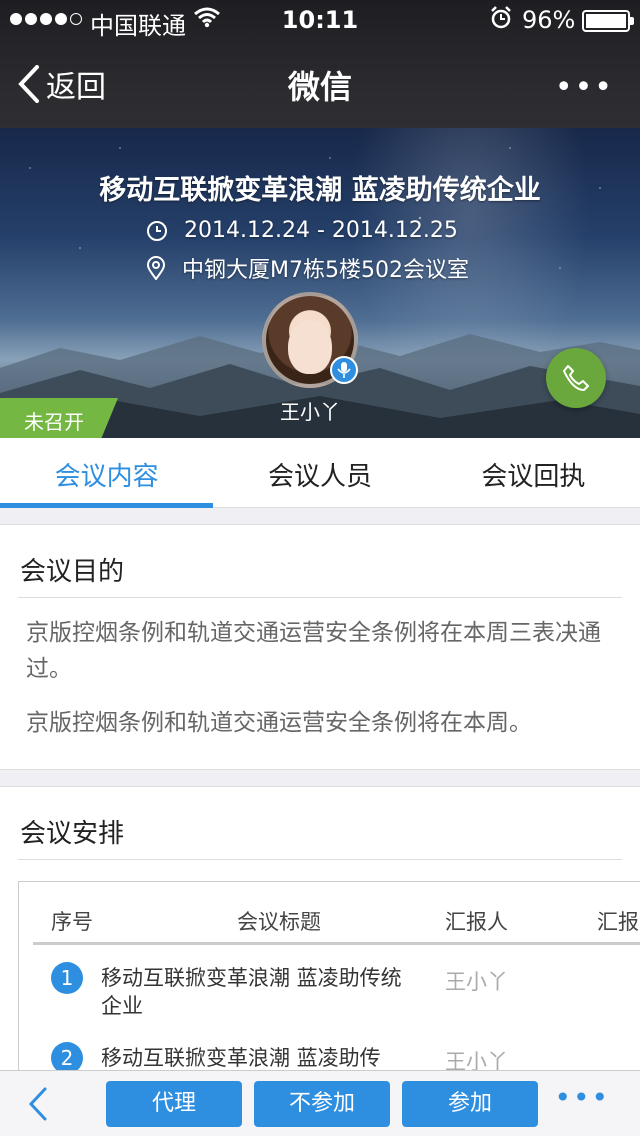  Describe the element at coordinates (501, 21) in the screenshot. I see `alarm-icon` at that location.